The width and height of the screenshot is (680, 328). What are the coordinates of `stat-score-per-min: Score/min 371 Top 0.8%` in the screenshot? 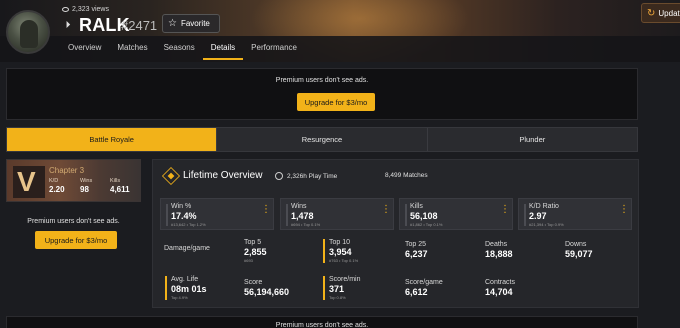 It's located at (342, 288).